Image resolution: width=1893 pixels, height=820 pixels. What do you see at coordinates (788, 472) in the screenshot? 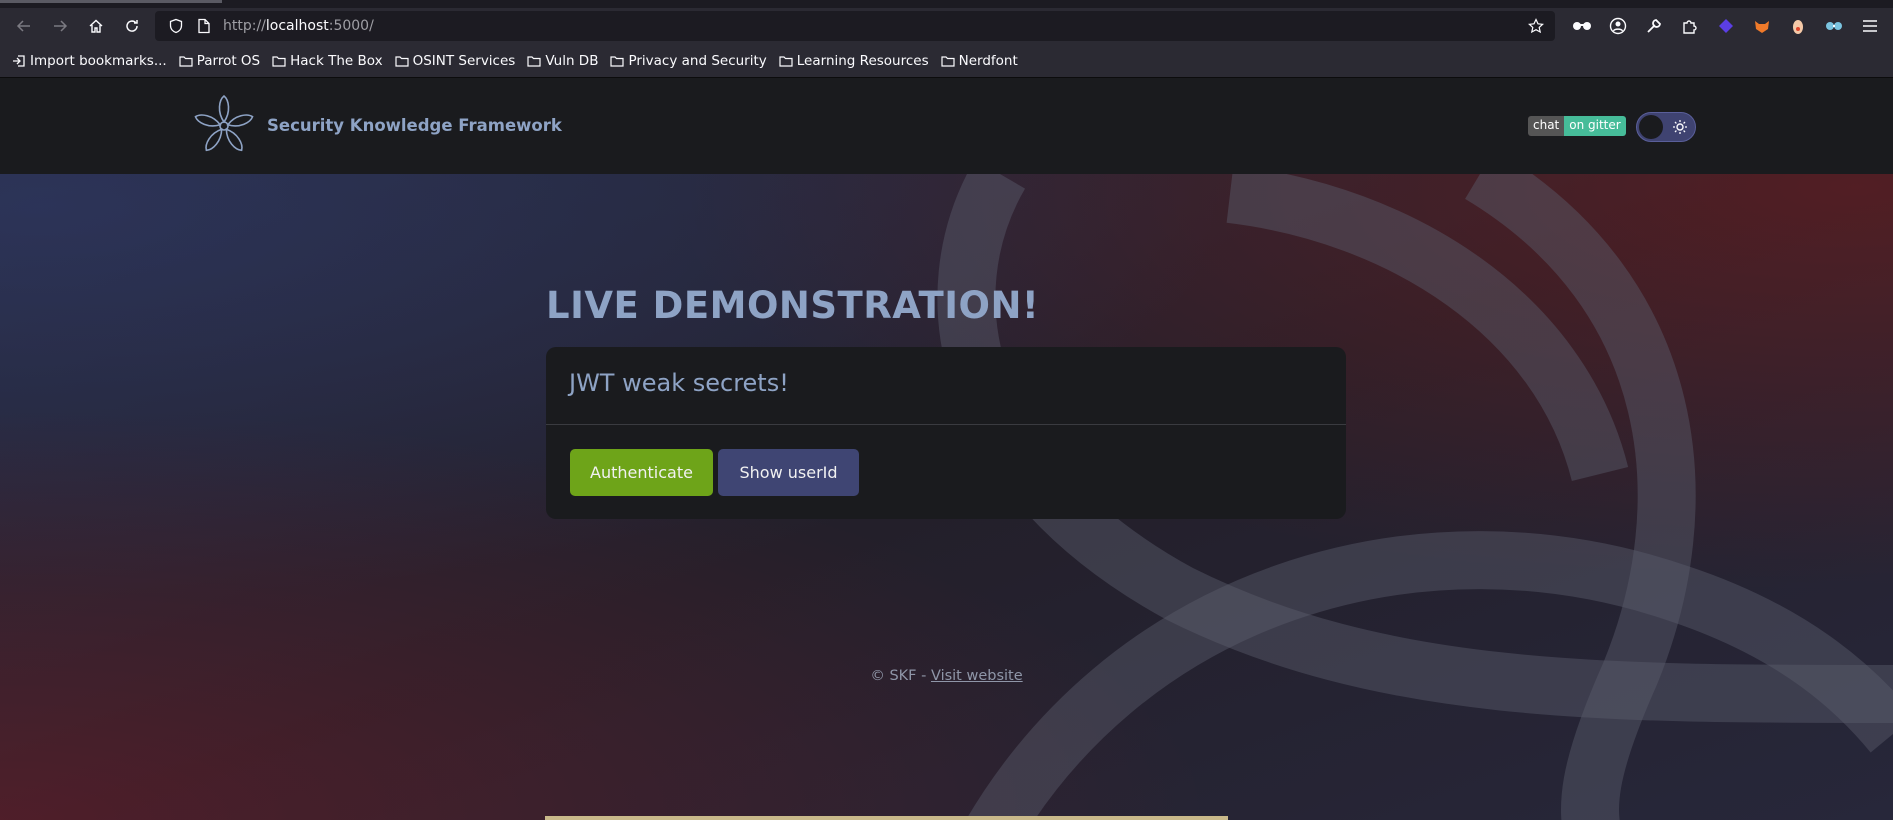
I see `show-userid-button: Show userId` at bounding box center [788, 472].